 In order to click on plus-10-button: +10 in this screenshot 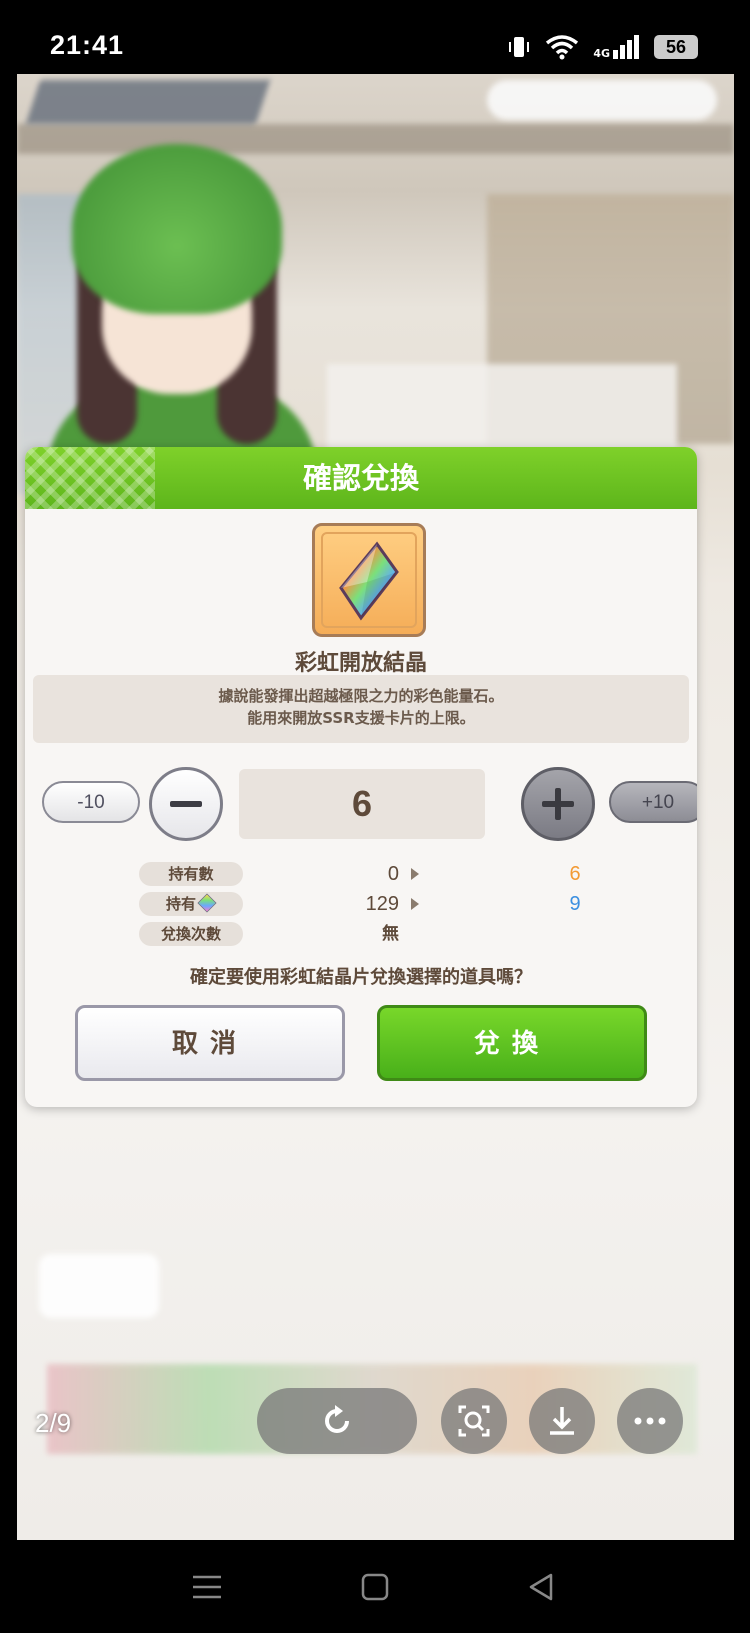, I will do `click(653, 802)`.